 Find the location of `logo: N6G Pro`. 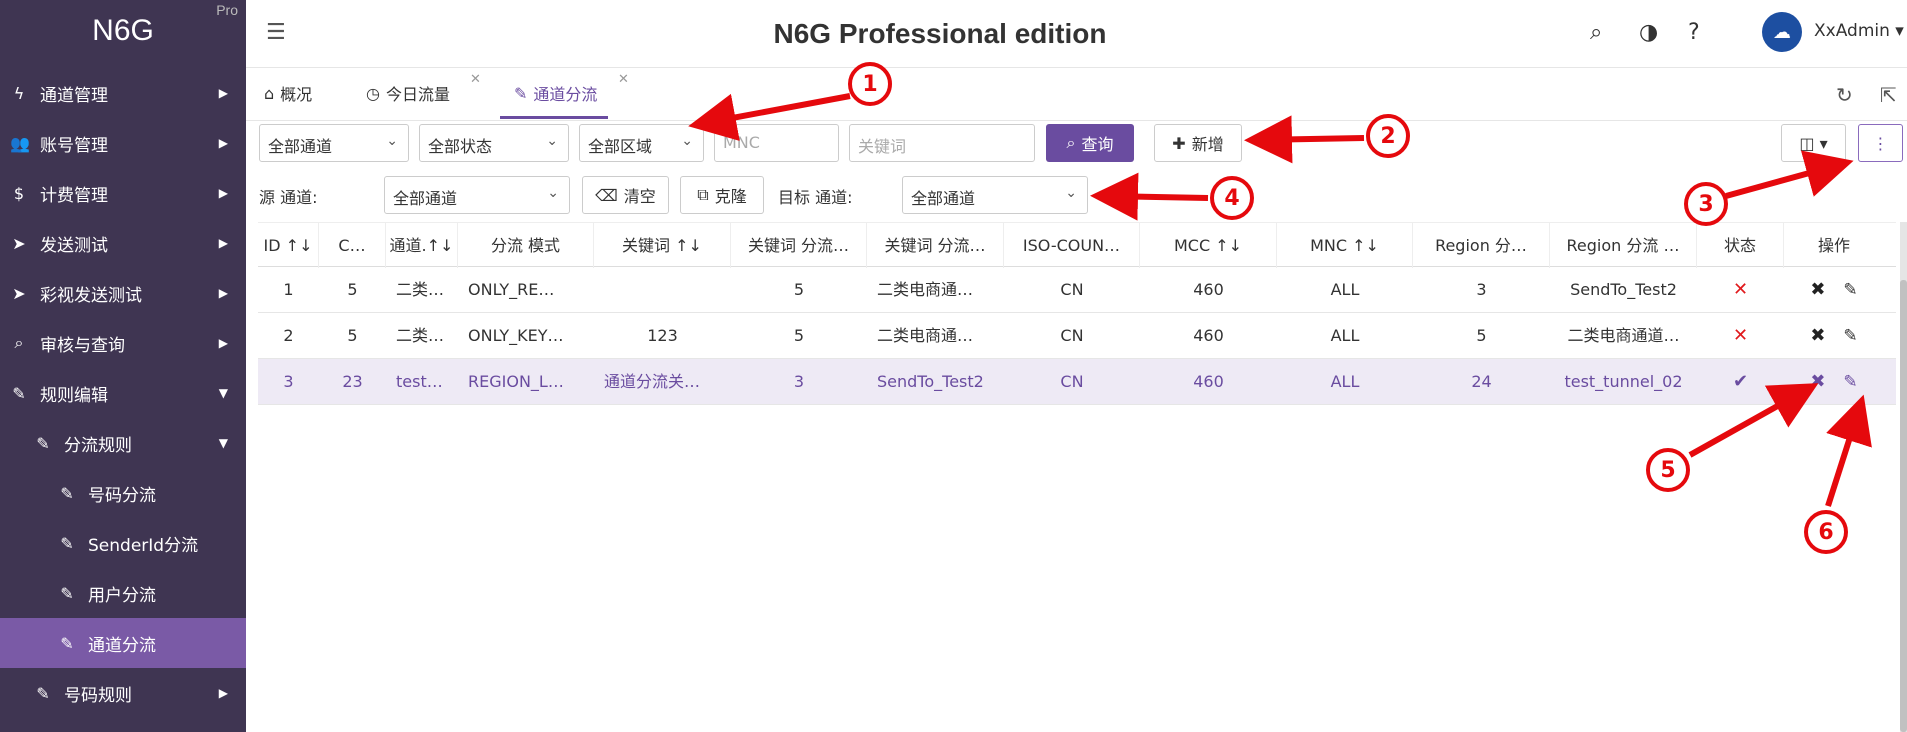

logo: N6G Pro is located at coordinates (123, 31).